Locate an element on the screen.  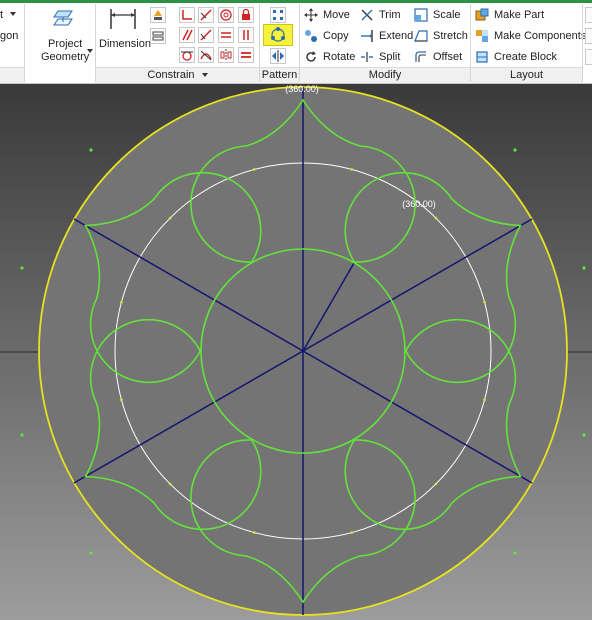
create-block-button: Create Block is located at coordinates (516, 57).